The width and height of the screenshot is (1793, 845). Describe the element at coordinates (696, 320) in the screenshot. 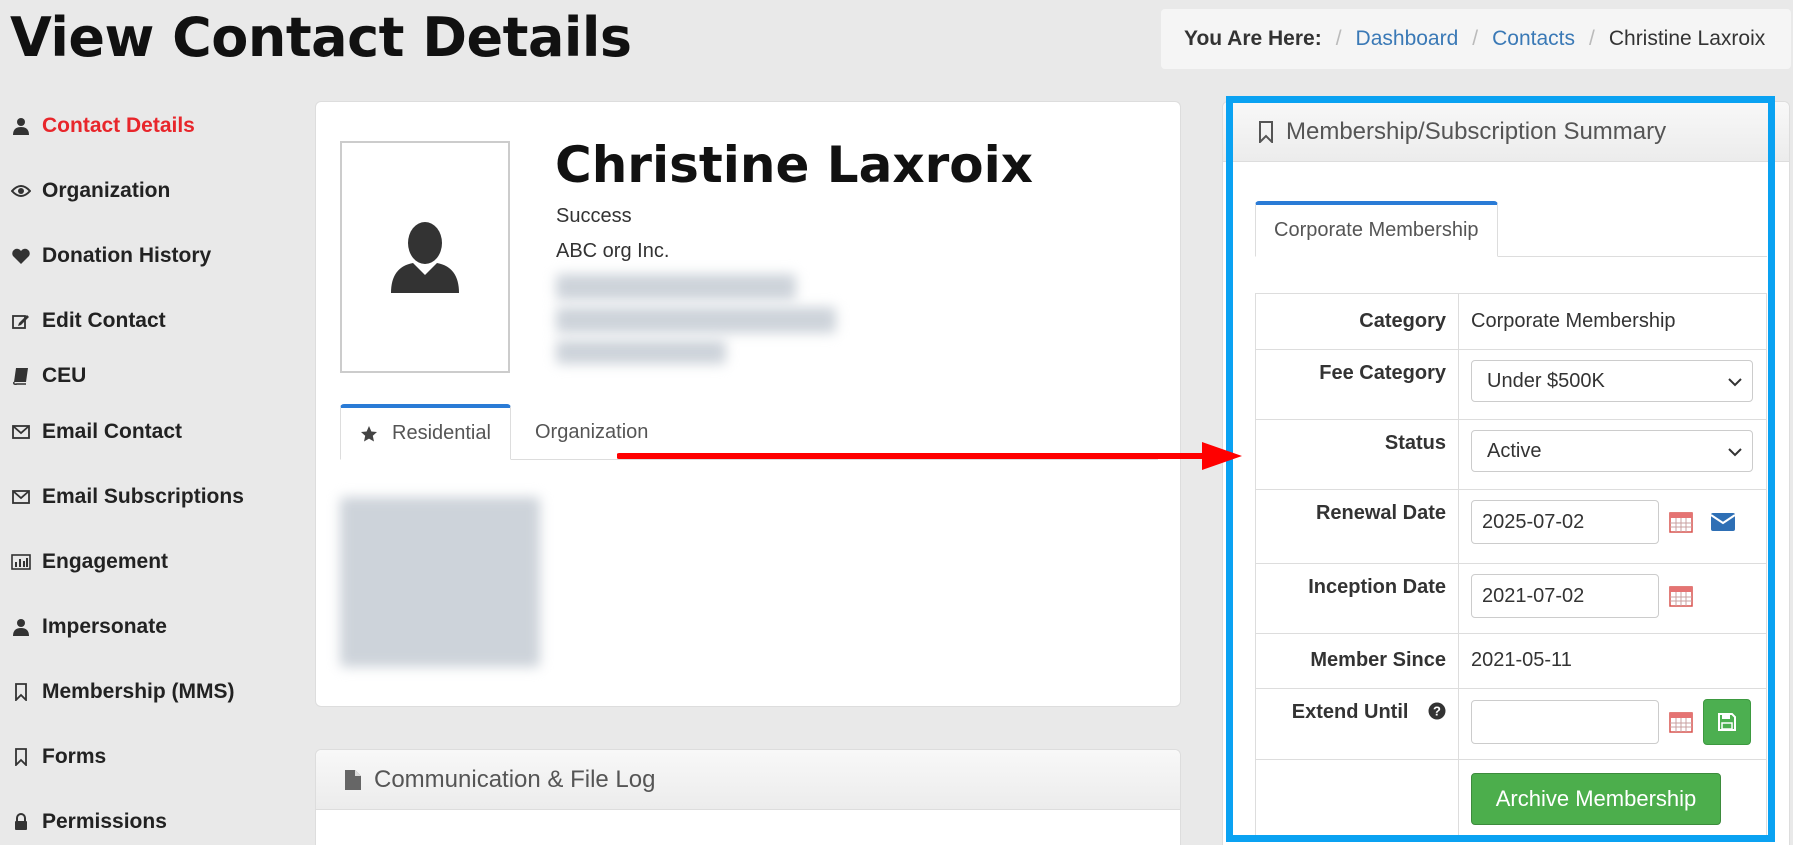

I see `redacted-phone` at that location.